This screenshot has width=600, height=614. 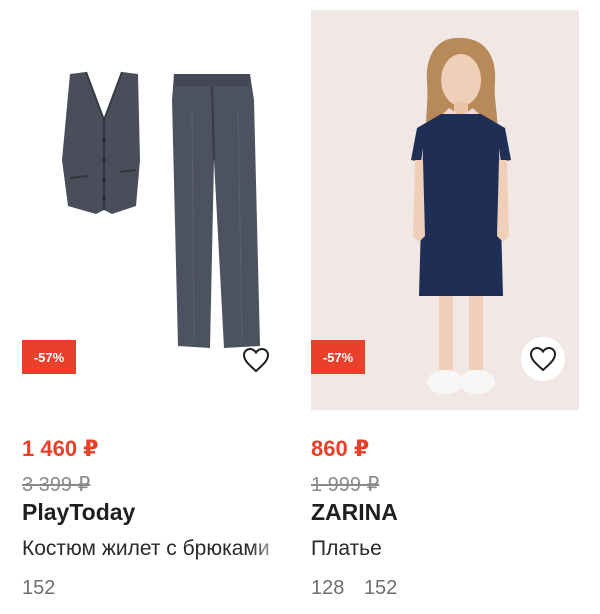 What do you see at coordinates (346, 548) in the screenshot?
I see `product-title-text: Платье` at bounding box center [346, 548].